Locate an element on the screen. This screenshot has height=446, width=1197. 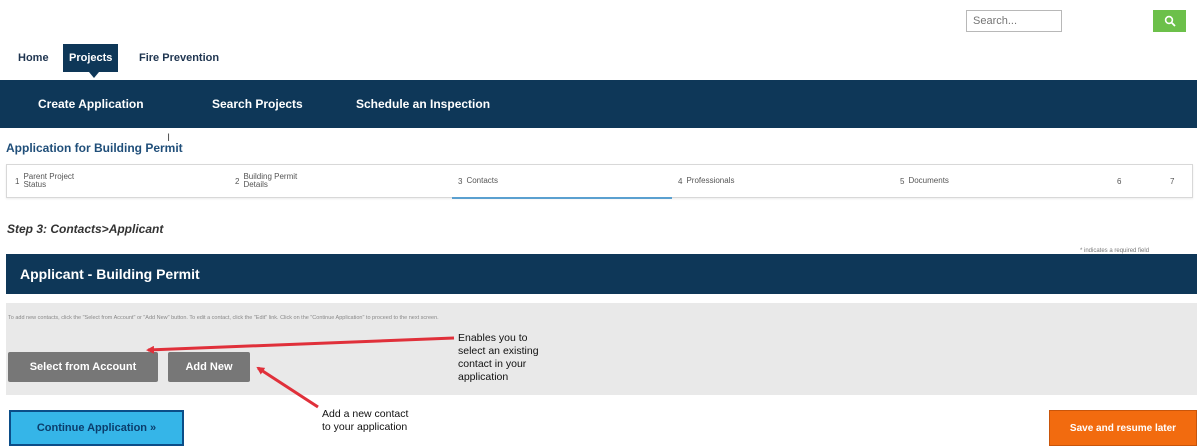
arrow-to-add-button is located at coordinates (287, 387).